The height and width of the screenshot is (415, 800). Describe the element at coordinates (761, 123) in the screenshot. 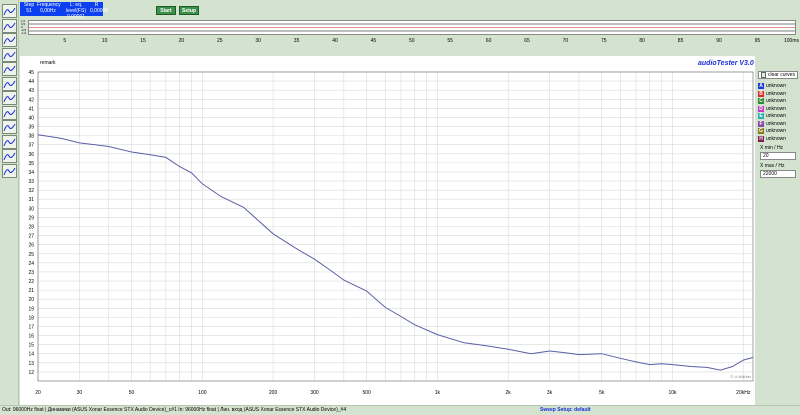

I see `curve-swatch: F` at that location.